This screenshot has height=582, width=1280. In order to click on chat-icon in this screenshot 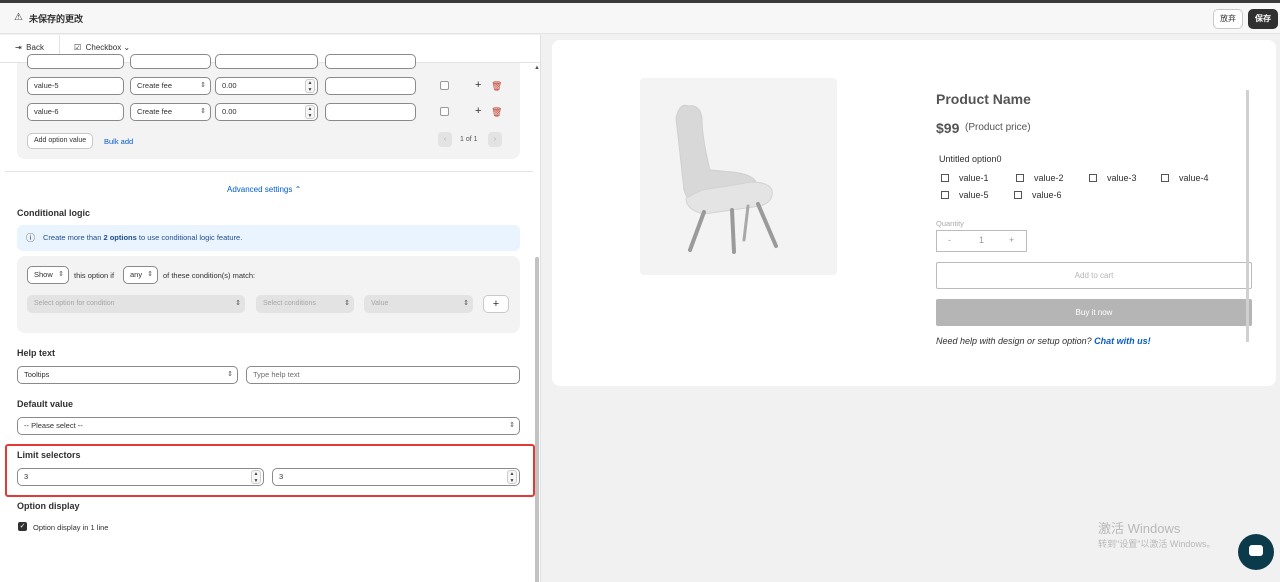, I will do `click(1256, 550)`.